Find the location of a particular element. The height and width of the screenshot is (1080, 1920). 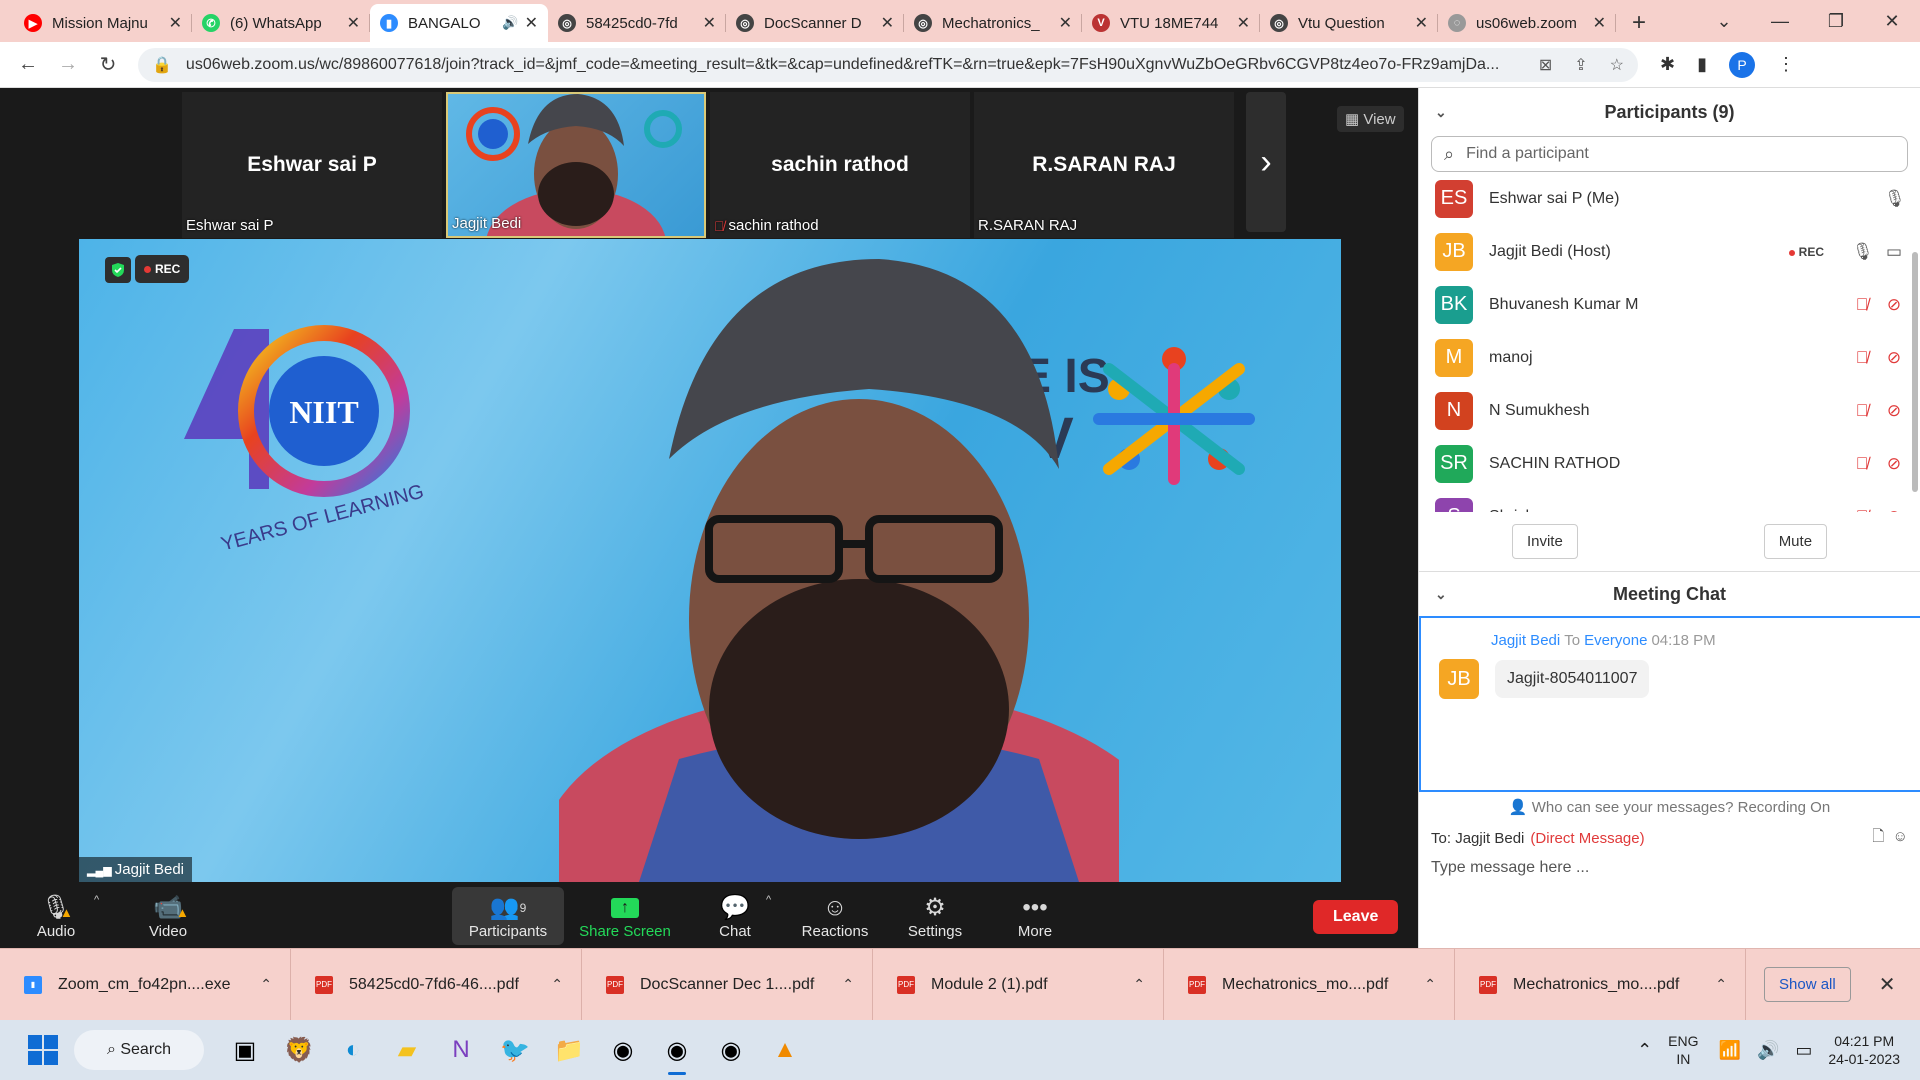

twitter-icon: 🐦 is located at coordinates (515, 1050).